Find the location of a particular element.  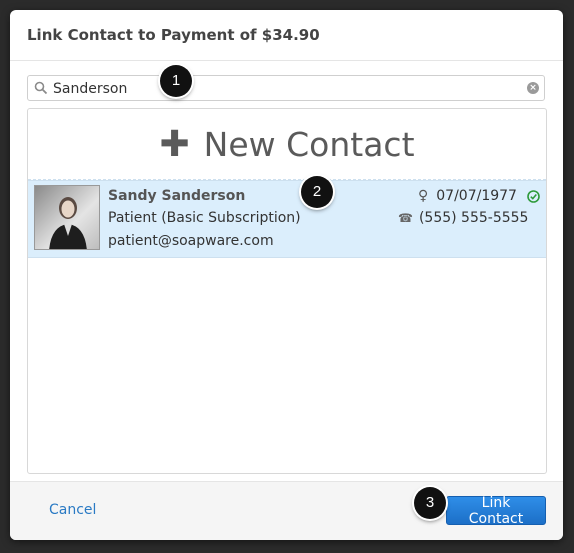

cancel-button: Cancel is located at coordinates (72, 510).